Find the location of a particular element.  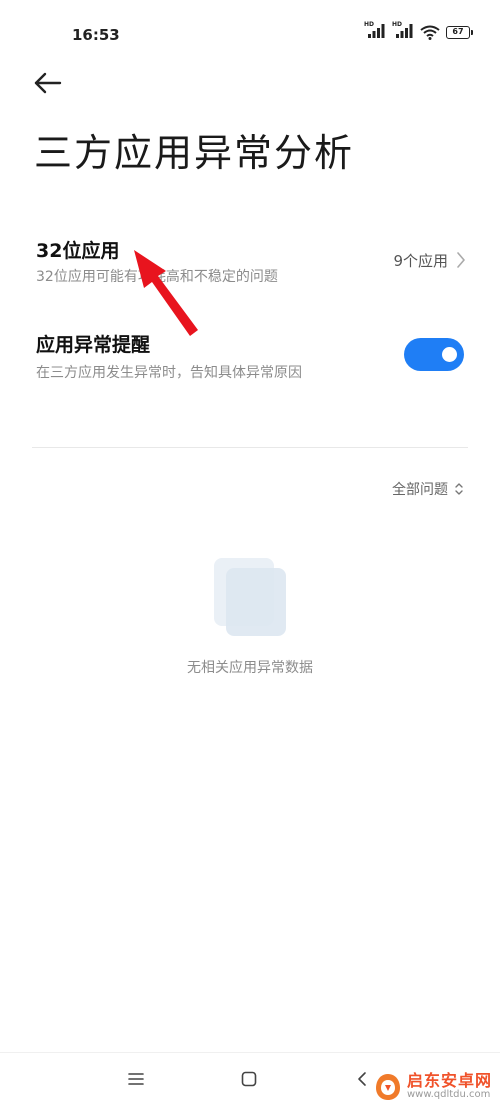

status-time: 16:53 is located at coordinates (96, 35).